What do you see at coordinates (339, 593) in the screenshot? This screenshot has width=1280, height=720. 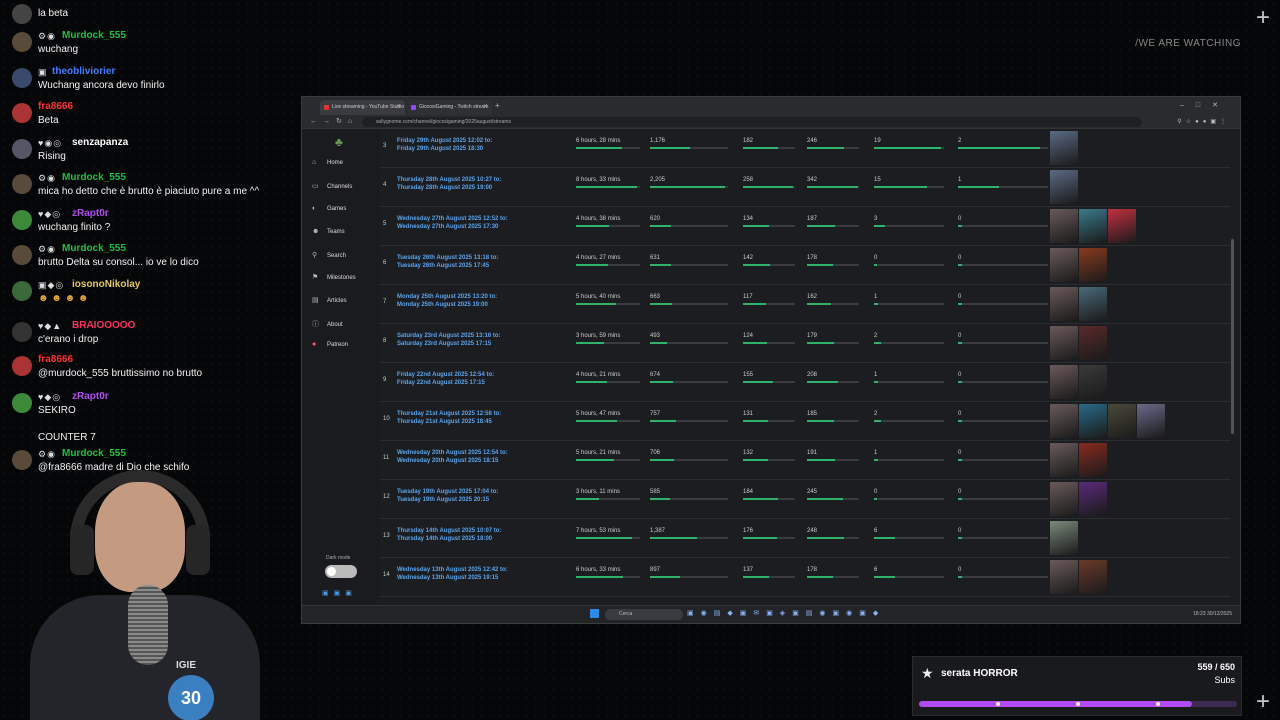 I see `social-links: ▣▣▣` at bounding box center [339, 593].